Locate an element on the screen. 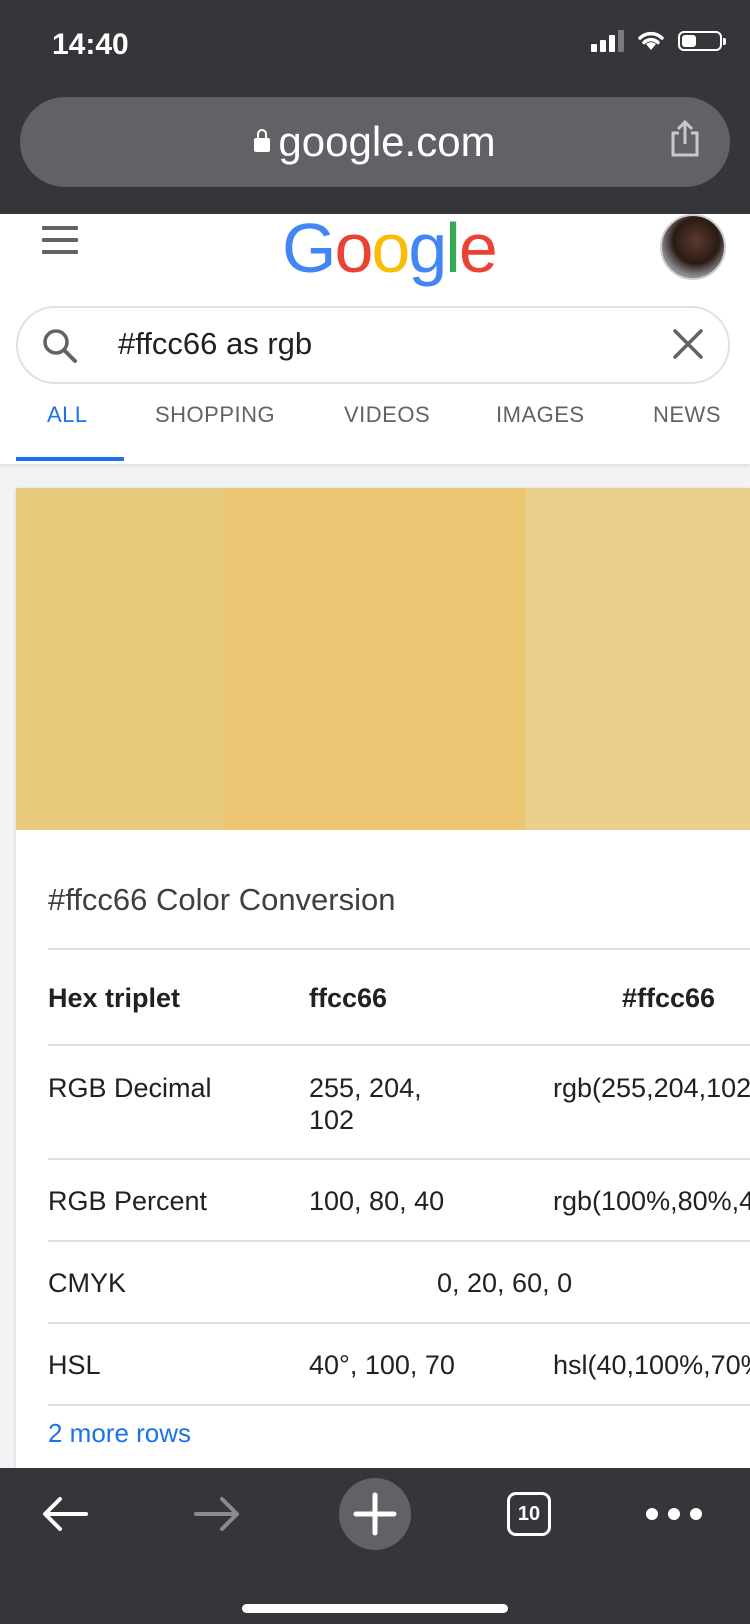 This screenshot has height=1624, width=750. row-label: RGB Percent is located at coordinates (128, 1201).